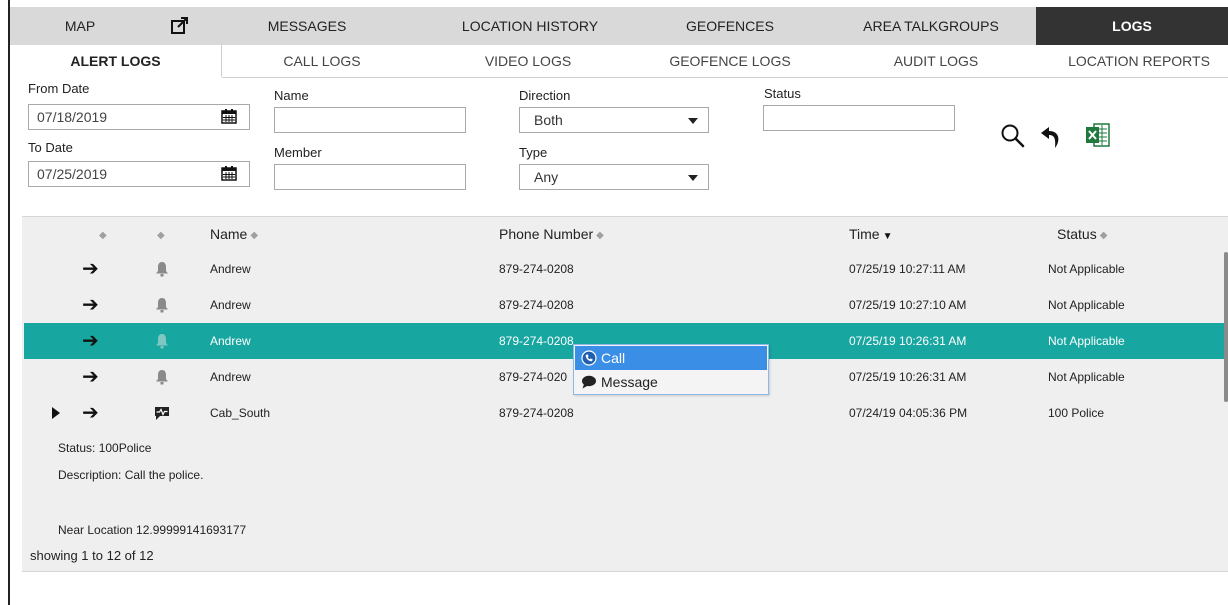 This screenshot has width=1228, height=605. I want to click on nav-tab-location-history: LOCATION HISTORY, so click(530, 26).